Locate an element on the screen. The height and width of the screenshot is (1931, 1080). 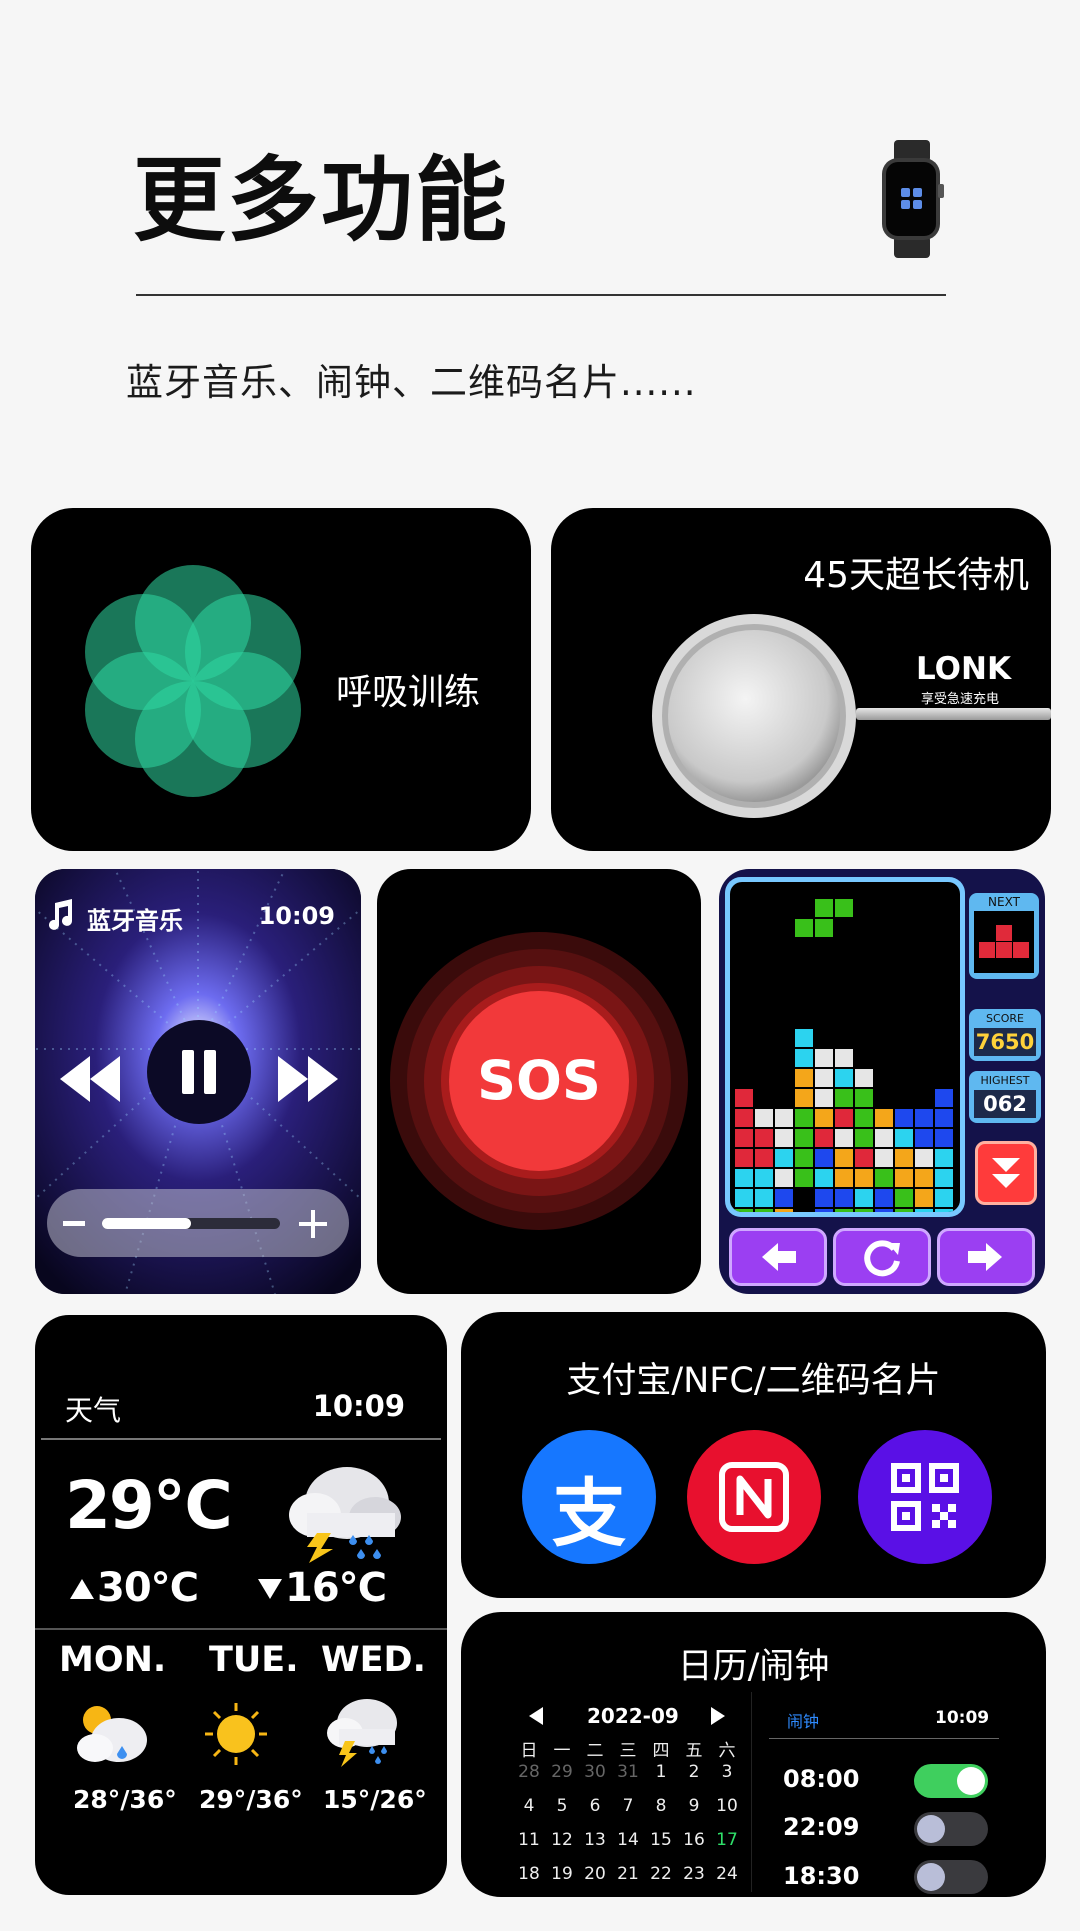
score-panel: SCORE 7650 is located at coordinates (1005, 1035).